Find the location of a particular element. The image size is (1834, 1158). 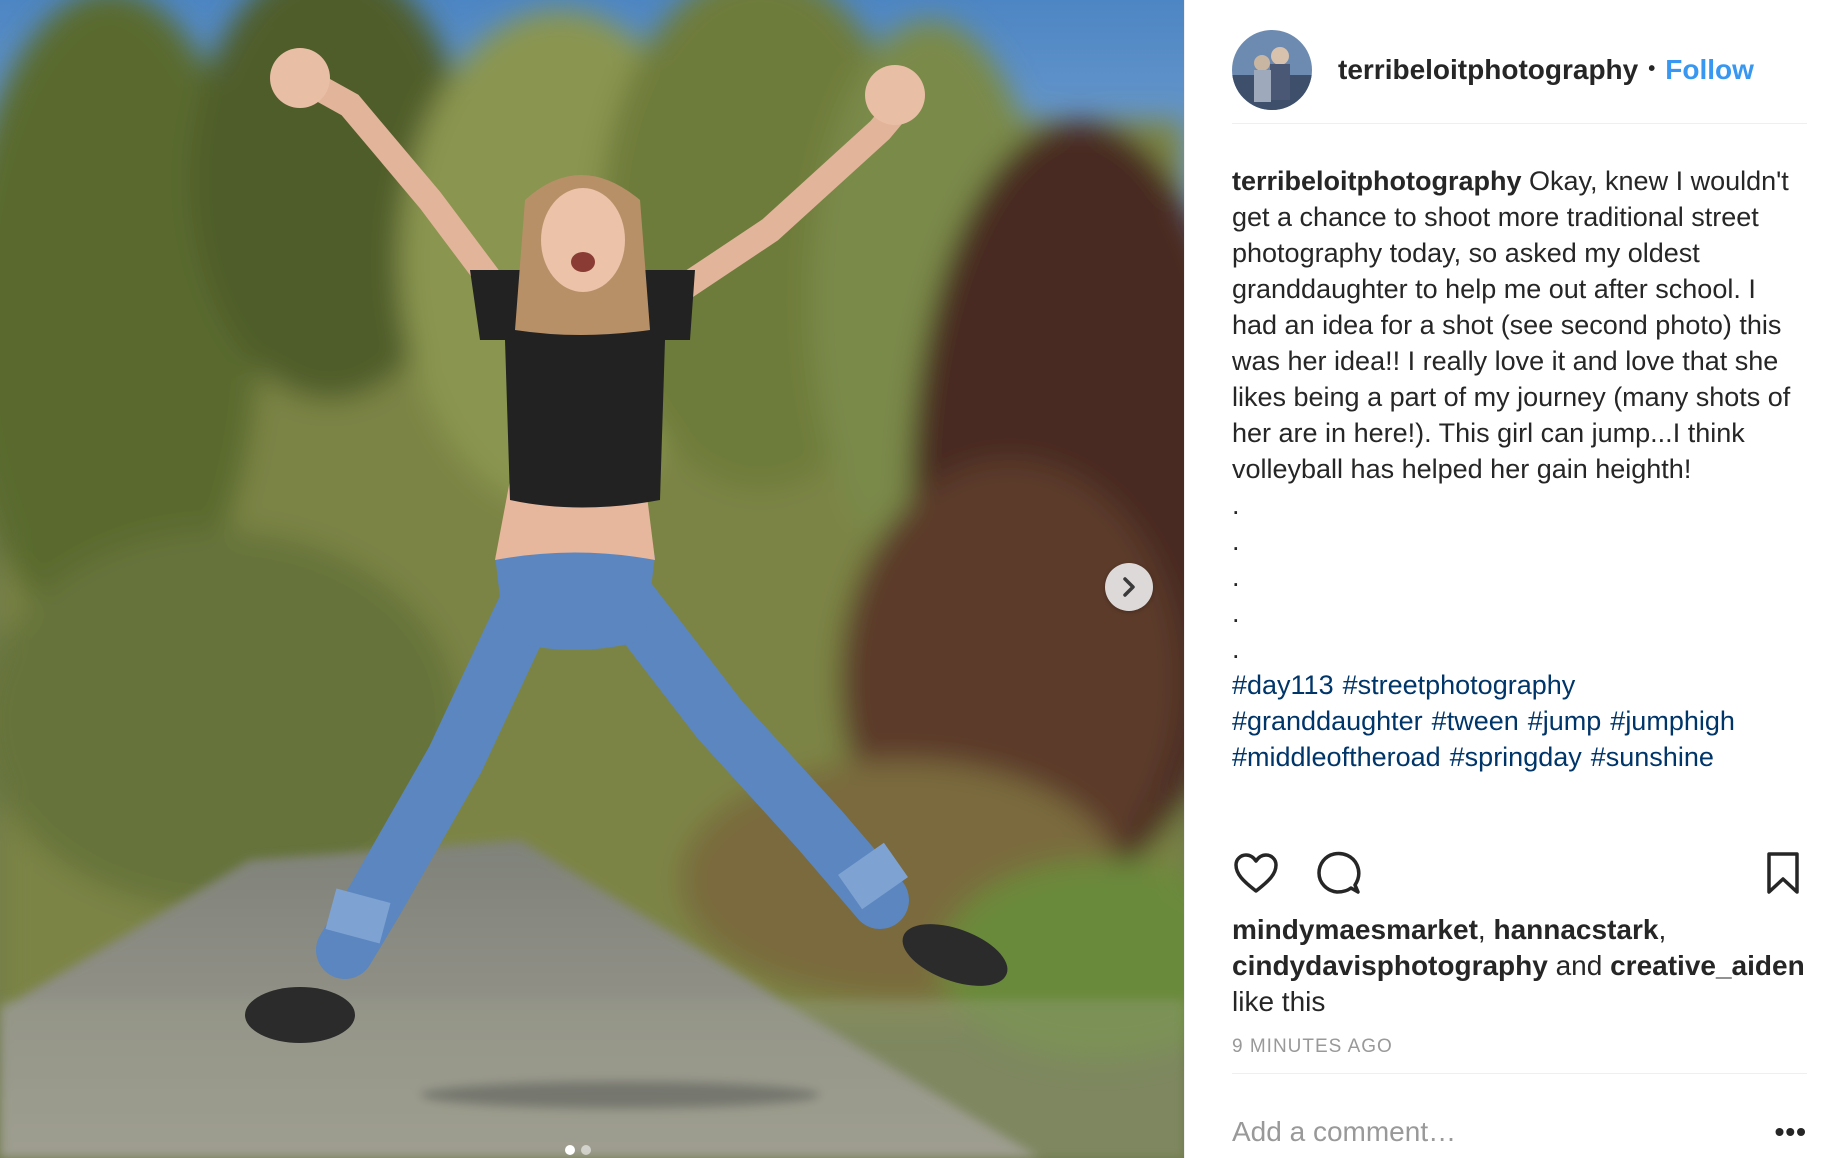

hashtag-link: #springday is located at coordinates (1516, 757).